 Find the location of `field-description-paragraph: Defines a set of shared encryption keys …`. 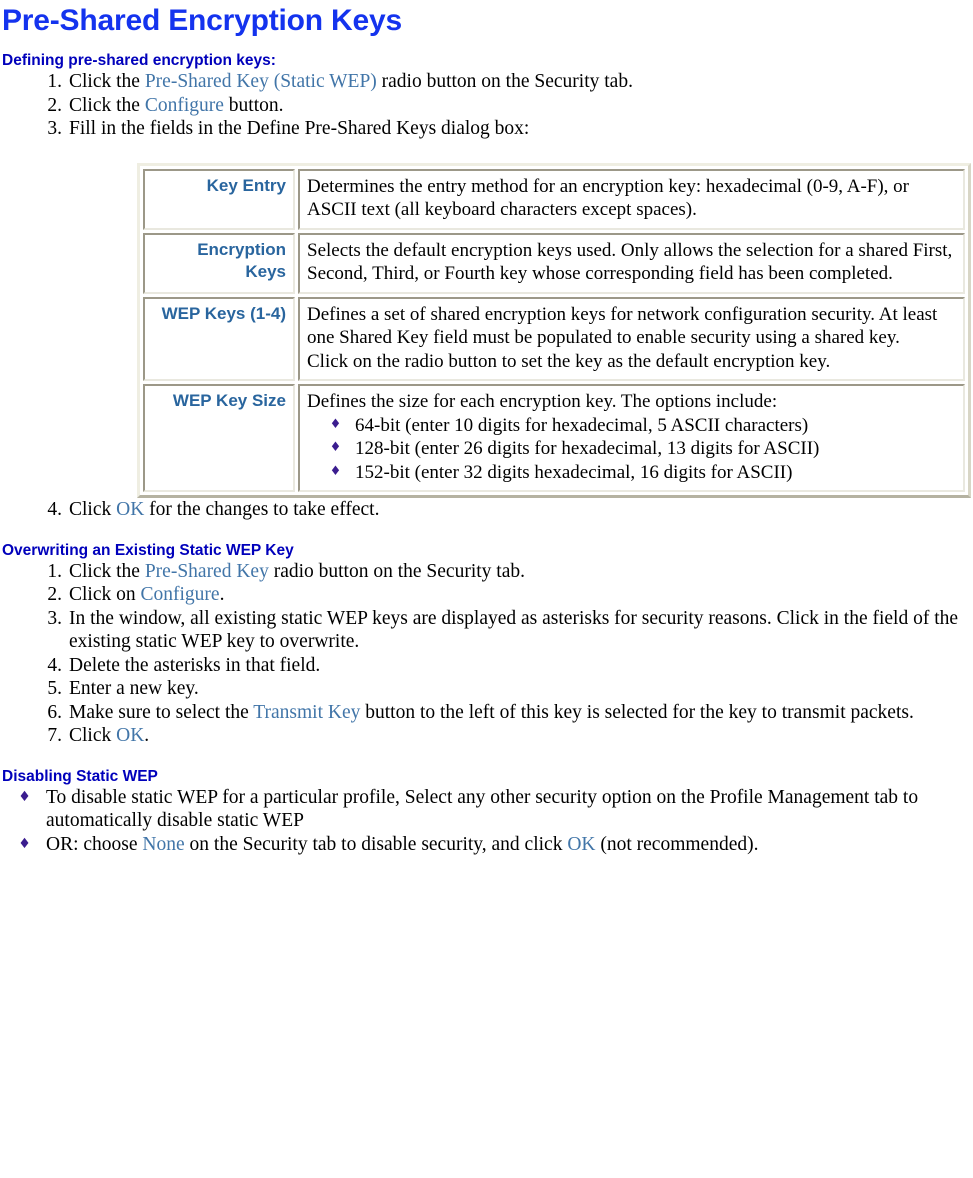

field-description-paragraph: Defines a set of shared encryption keys … is located at coordinates (622, 326).